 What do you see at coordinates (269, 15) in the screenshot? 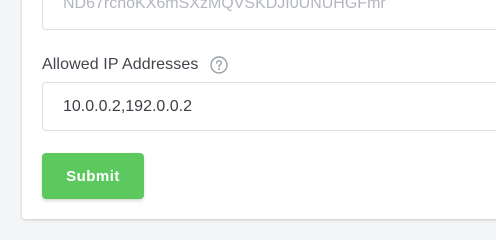
I see `api-token-field: ND67rchoKX6mSXzMQVSKDJI0UNUHGFmr` at bounding box center [269, 15].